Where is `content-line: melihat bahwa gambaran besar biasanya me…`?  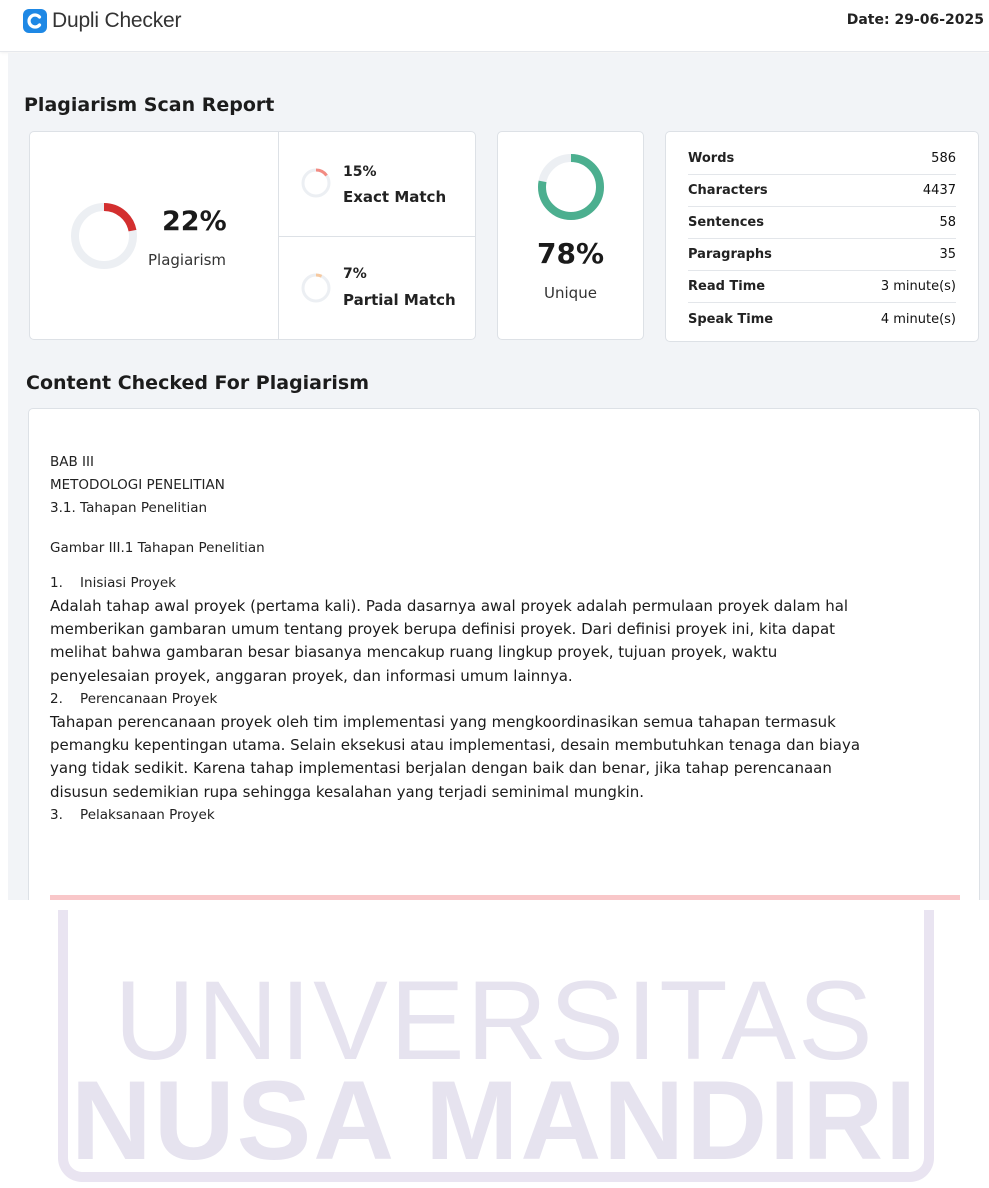
content-line: melihat bahwa gambaran besar biasanya me… is located at coordinates (414, 652).